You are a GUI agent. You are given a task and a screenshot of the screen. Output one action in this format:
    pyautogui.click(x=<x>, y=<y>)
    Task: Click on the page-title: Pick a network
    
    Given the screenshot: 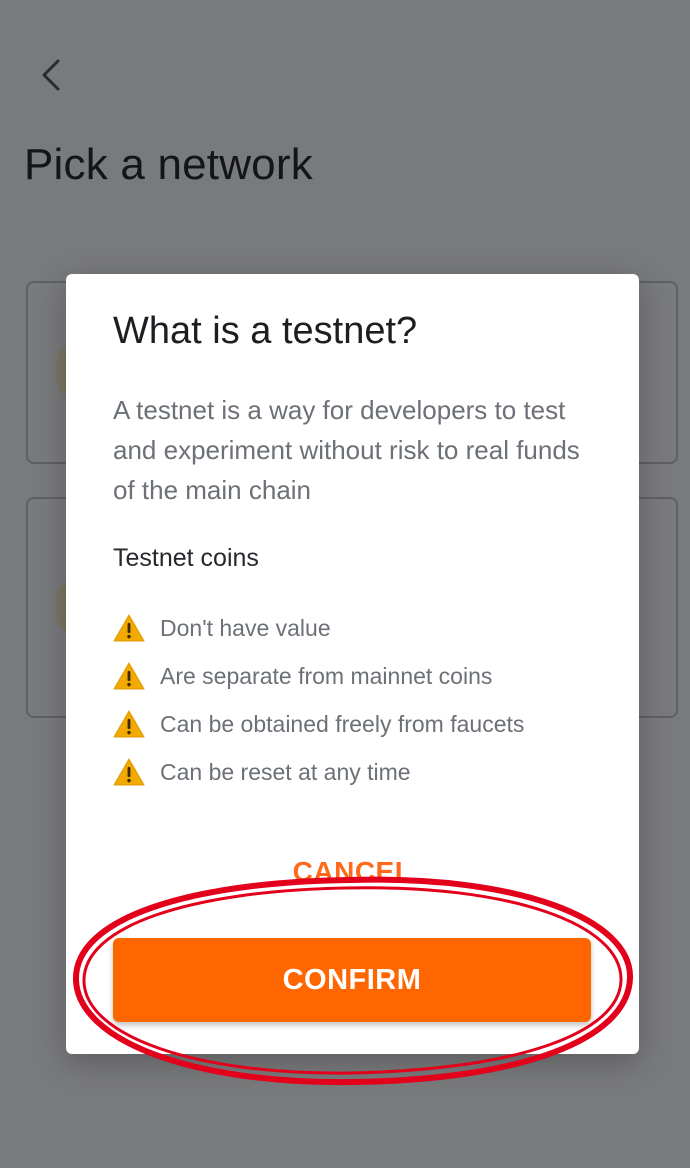 What is the action you would take?
    pyautogui.click(x=168, y=164)
    